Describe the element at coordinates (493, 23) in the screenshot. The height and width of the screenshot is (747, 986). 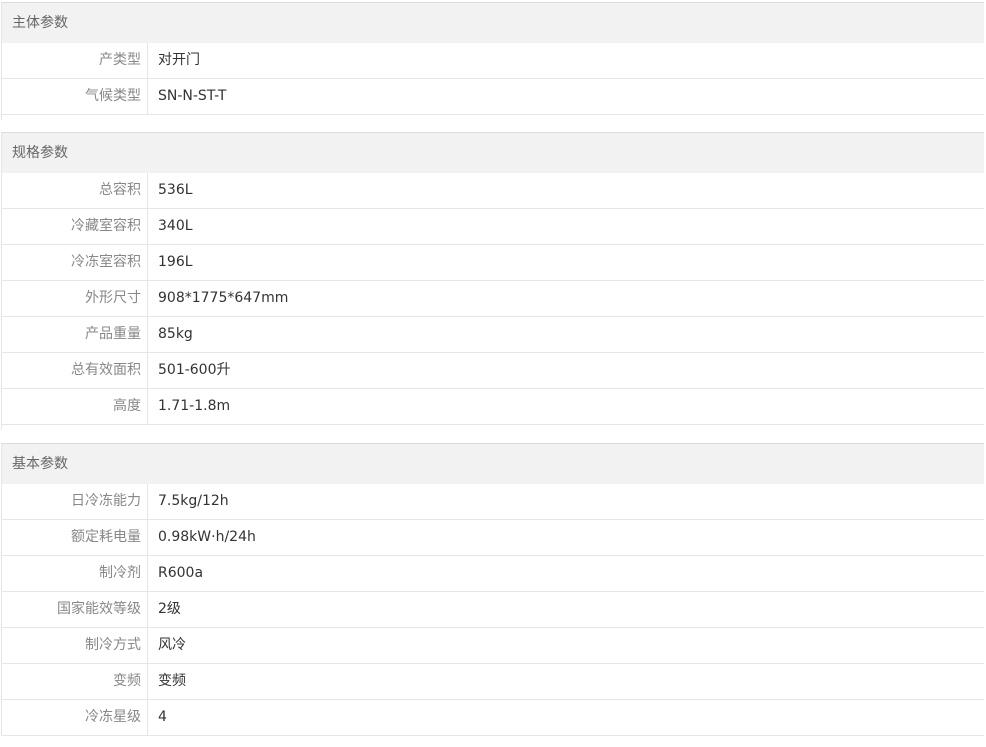
I see `section-title: 主体参数` at that location.